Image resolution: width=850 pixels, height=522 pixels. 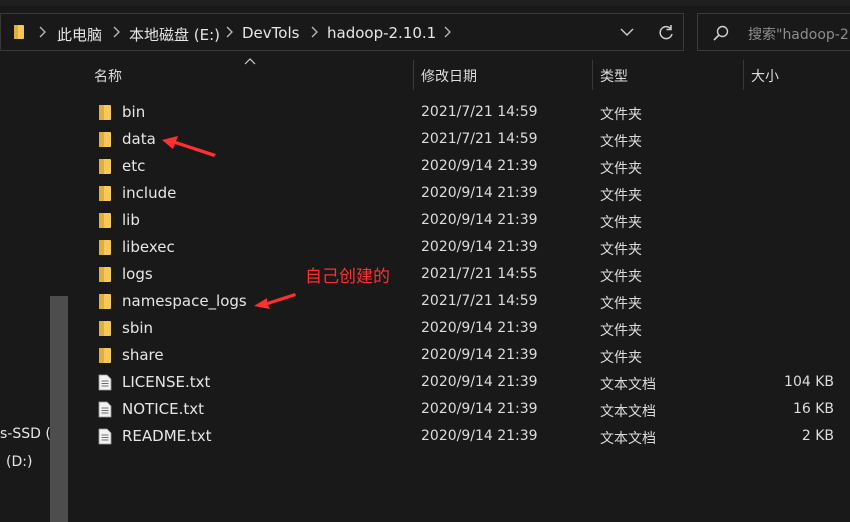 What do you see at coordinates (479, 274) in the screenshot?
I see `file-date: 2021/7/21 14:55` at bounding box center [479, 274].